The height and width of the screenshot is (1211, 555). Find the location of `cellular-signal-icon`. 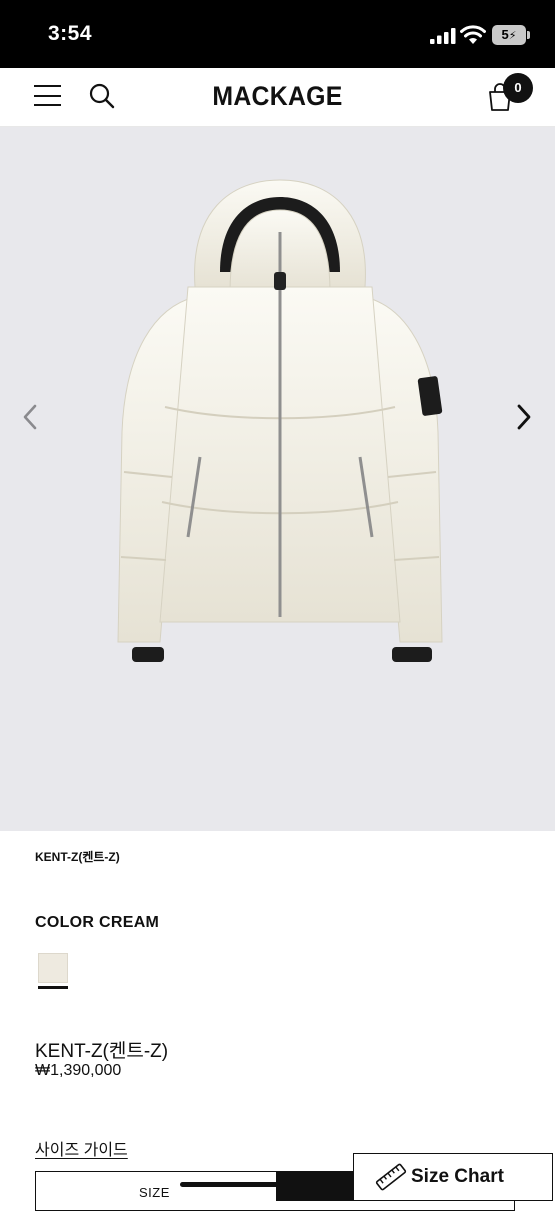

cellular-signal-icon is located at coordinates (443, 36).